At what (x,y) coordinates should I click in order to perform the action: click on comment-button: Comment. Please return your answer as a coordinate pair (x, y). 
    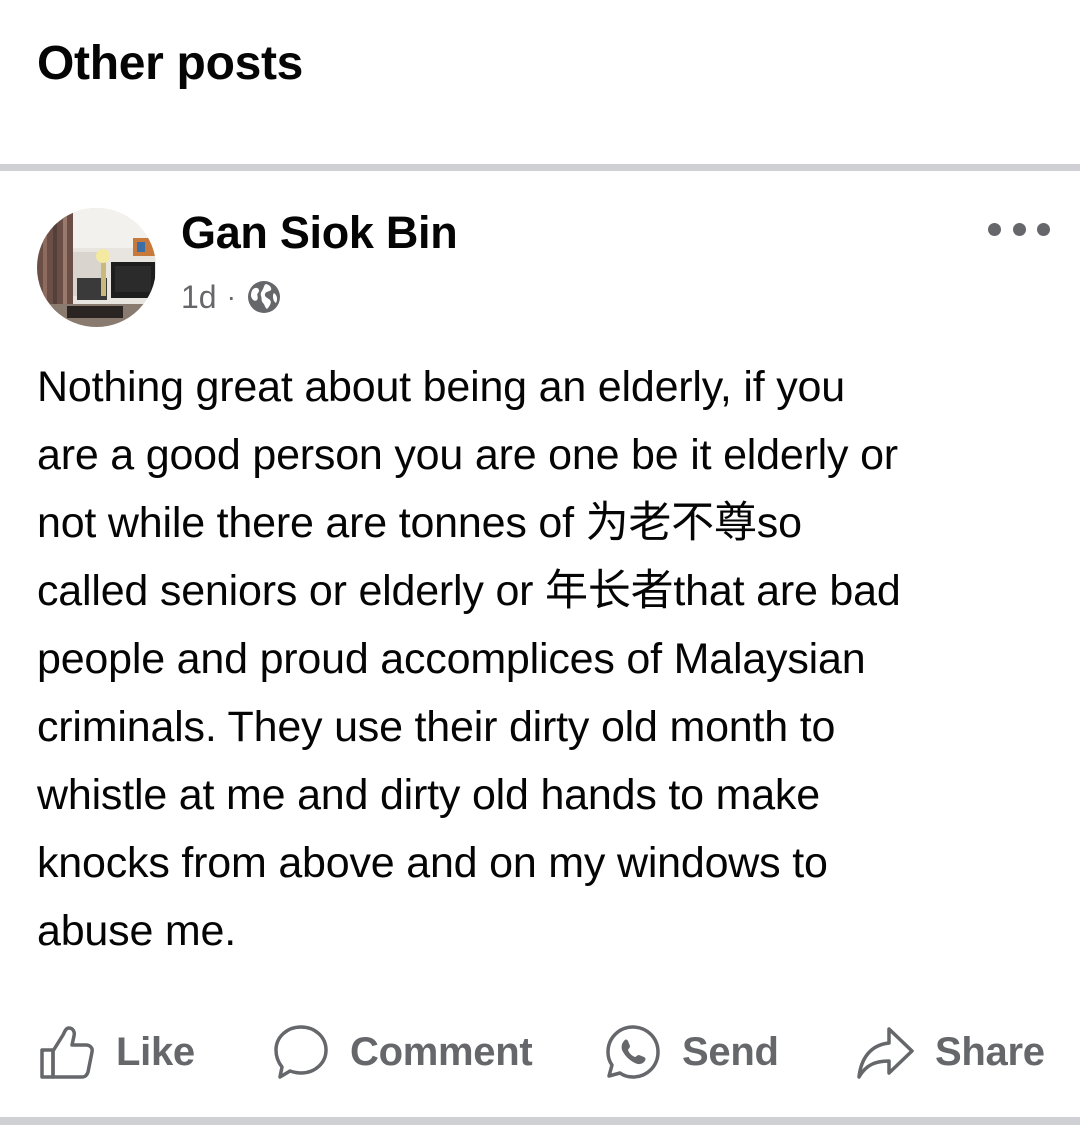
    Looking at the image, I should click on (402, 1052).